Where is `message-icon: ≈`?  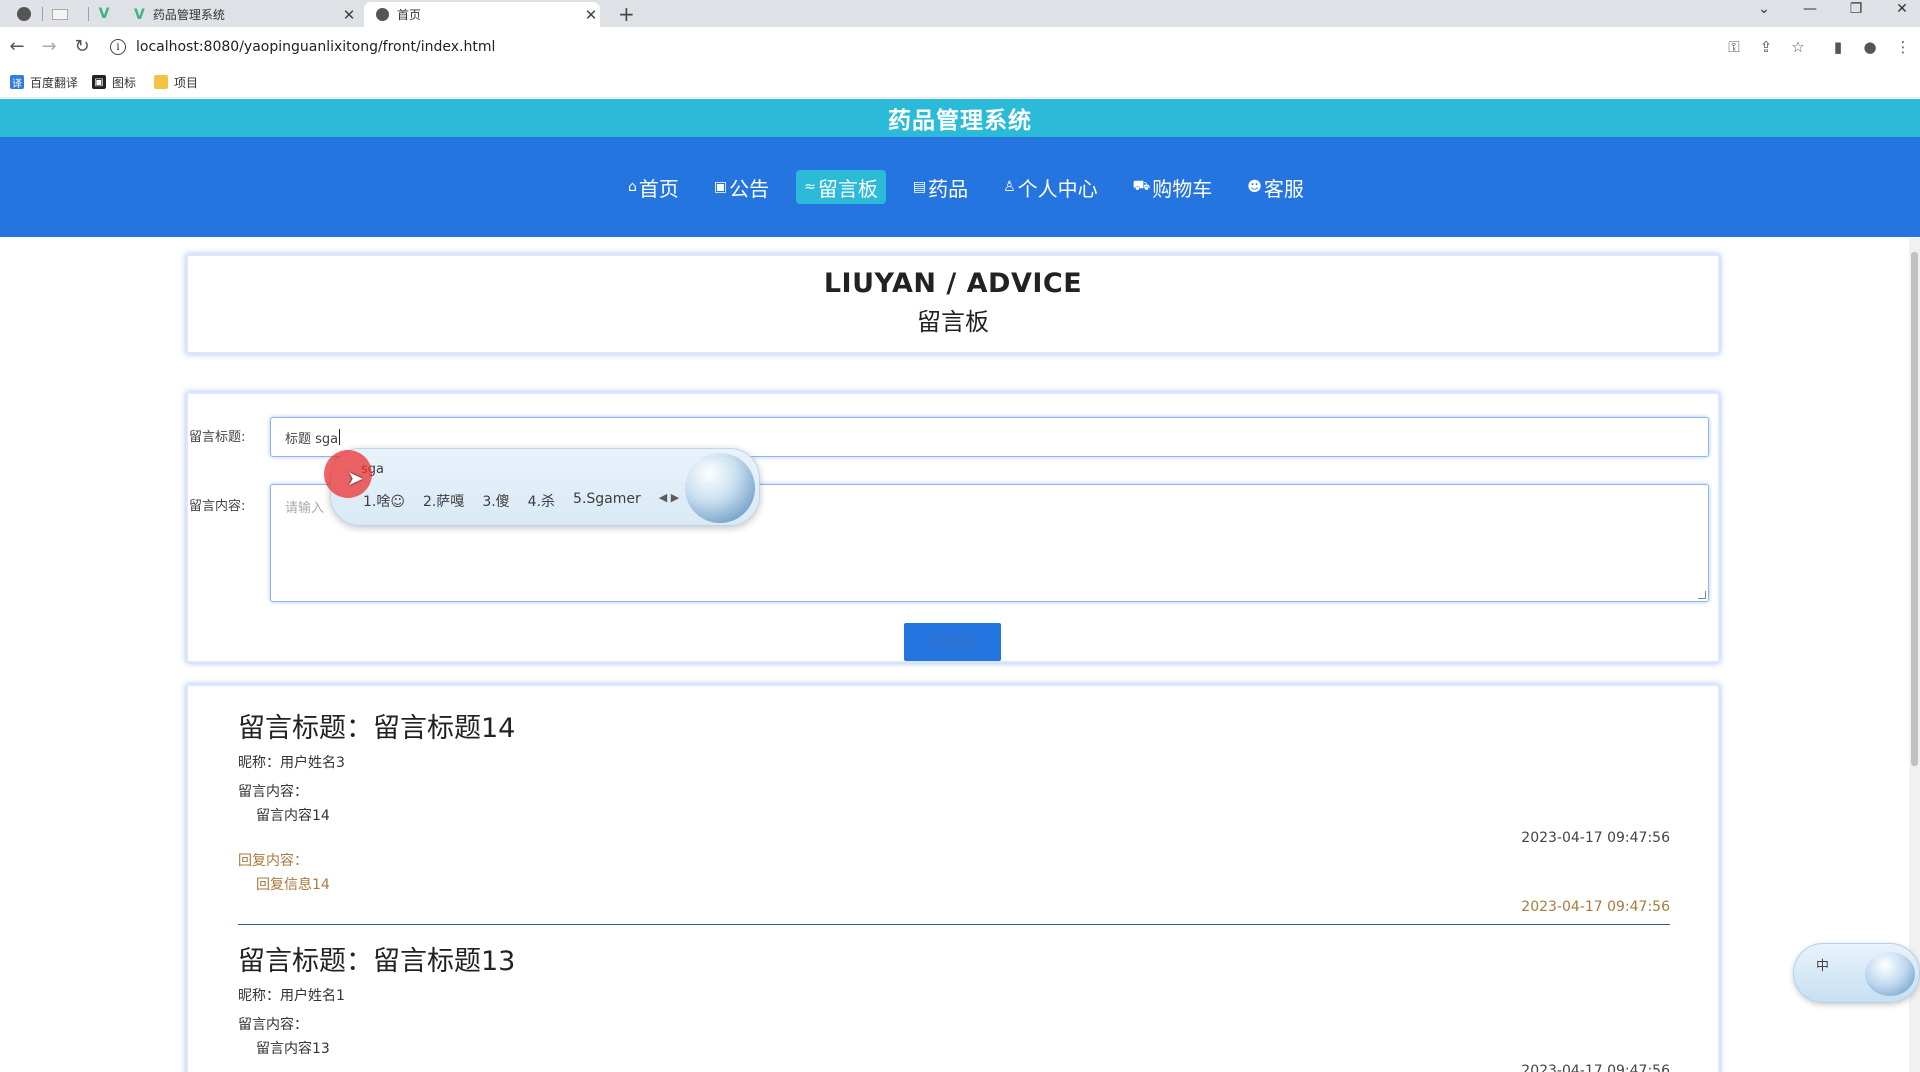 message-icon: ≈ is located at coordinates (810, 187).